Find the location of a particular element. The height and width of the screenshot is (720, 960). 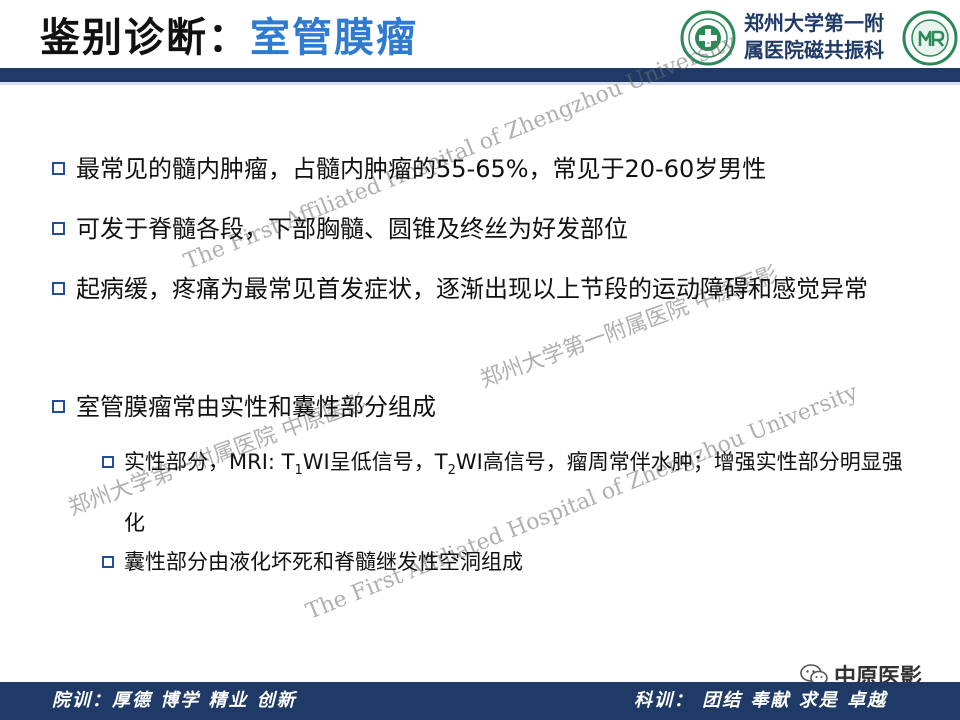

bullet-item: 起病缓，疼痛为最常见首发症状，逐渐出现以上节段的运动障碍和感觉异常 is located at coordinates (484, 289).